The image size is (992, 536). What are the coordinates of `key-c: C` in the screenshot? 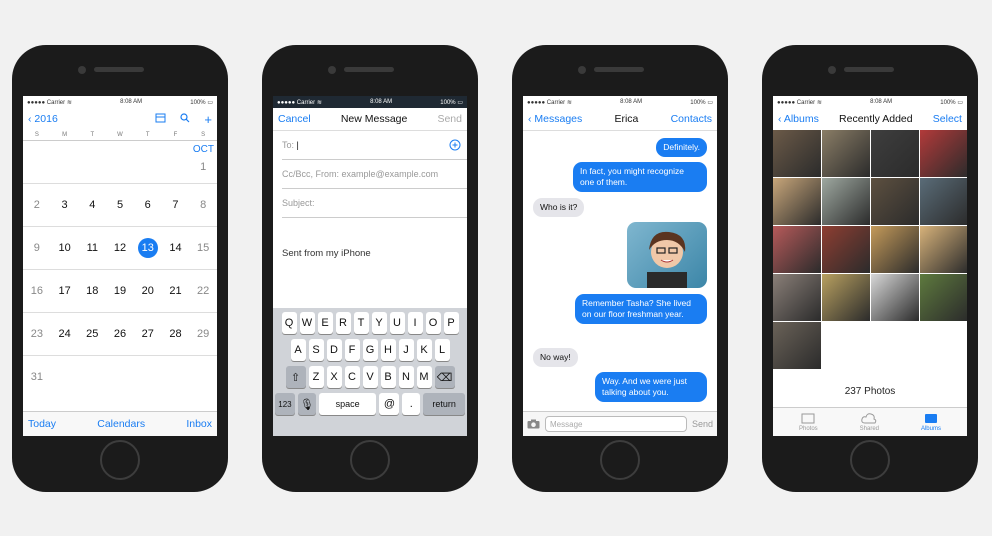 It's located at (352, 377).